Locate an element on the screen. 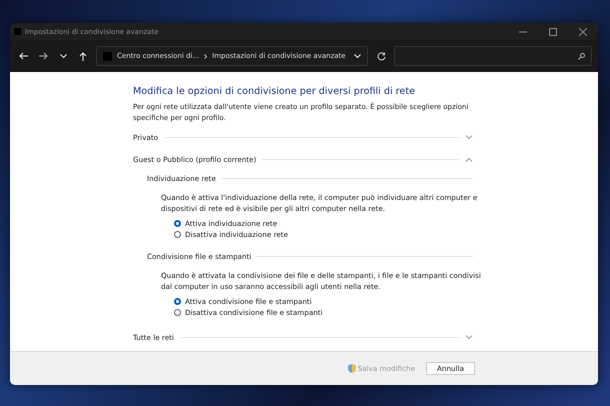 This screenshot has width=610, height=406. back-arrow-icon is located at coordinates (23, 56).